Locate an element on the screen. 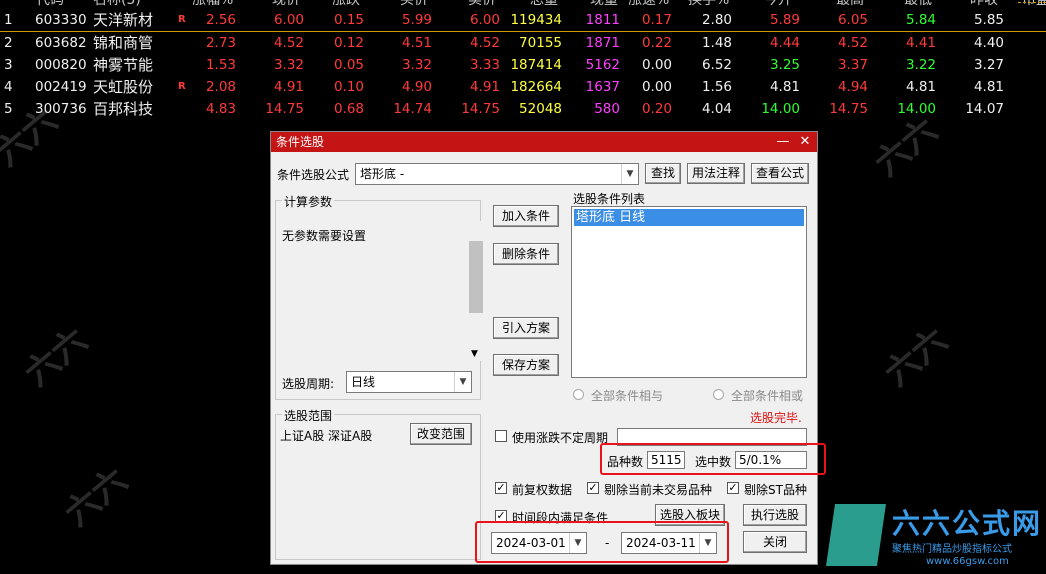  col-volume: 总量 is located at coordinates (544, 4).